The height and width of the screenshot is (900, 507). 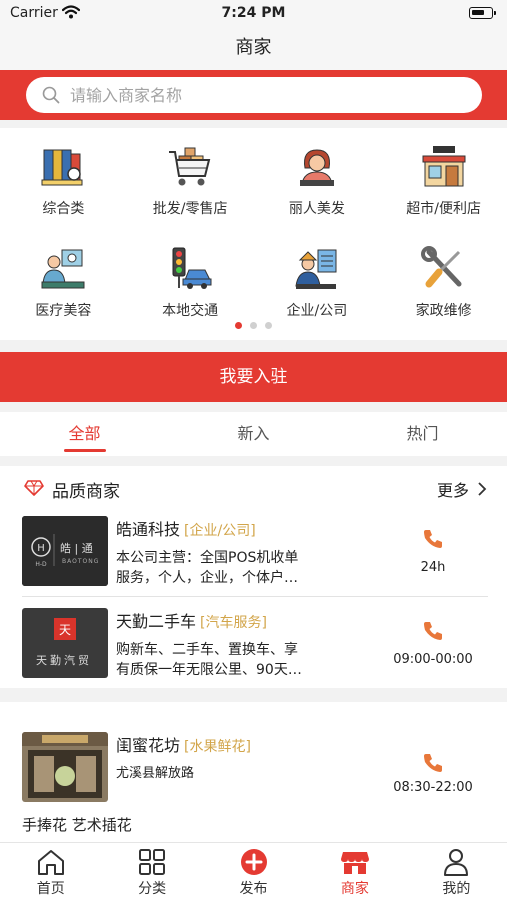 What do you see at coordinates (433, 659) in the screenshot?
I see `business-hours: 09:00-00:00` at bounding box center [433, 659].